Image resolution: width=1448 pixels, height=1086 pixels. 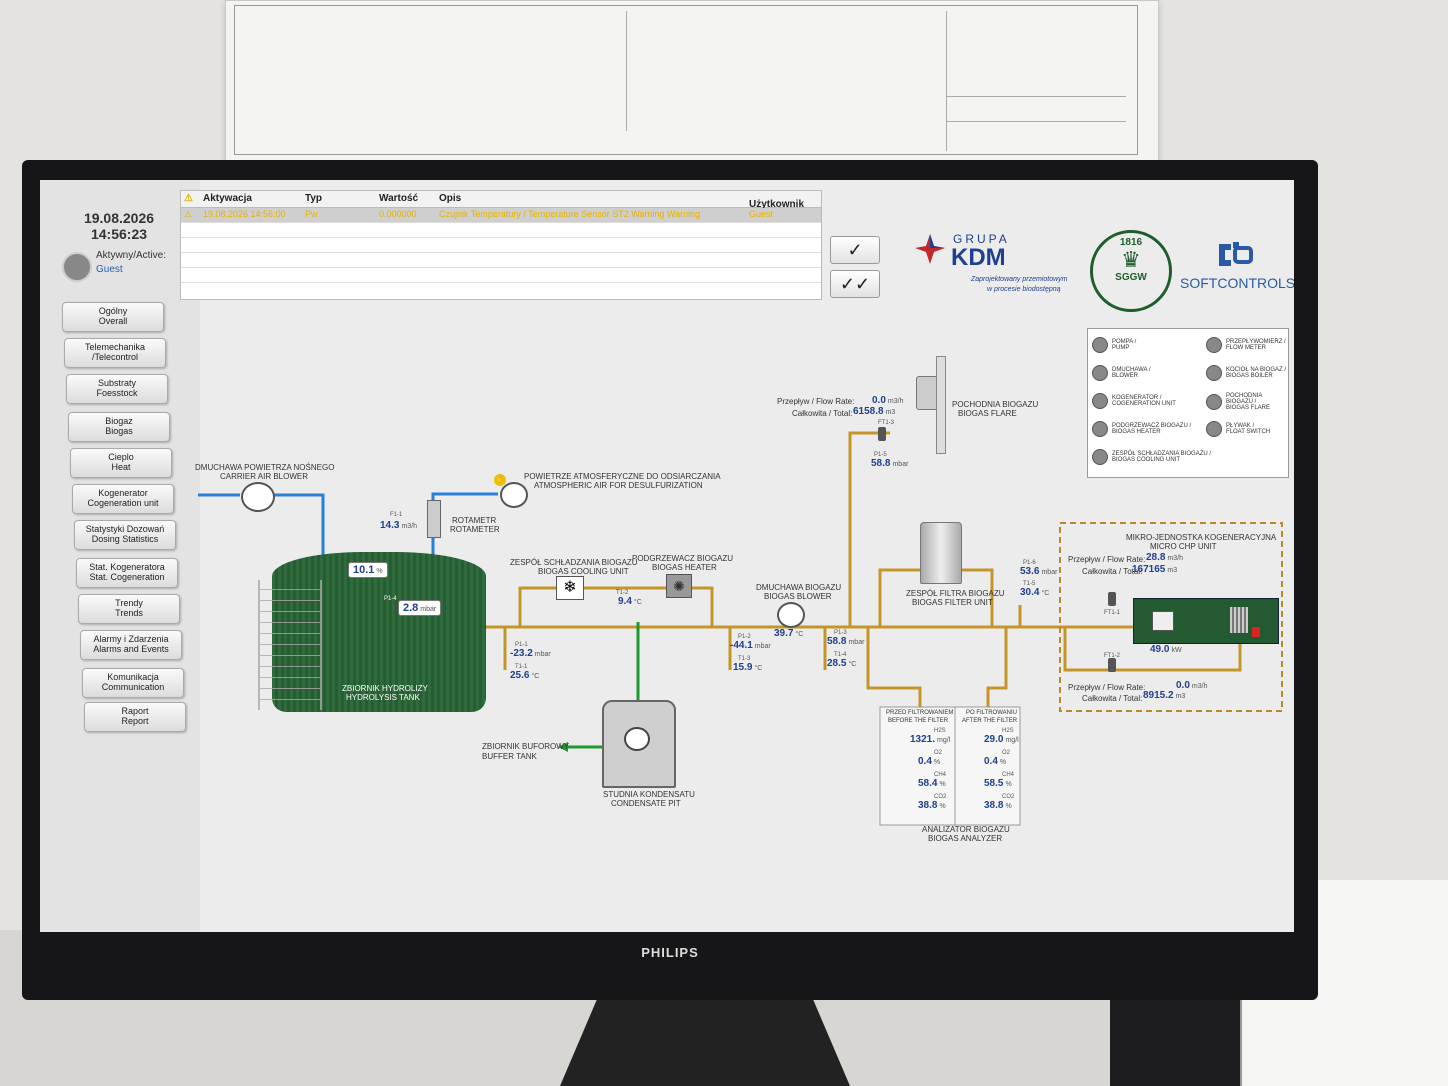 I want to click on nav-button: Stat. Kogeneratora Stat. Cogeneration, so click(x=127, y=573).